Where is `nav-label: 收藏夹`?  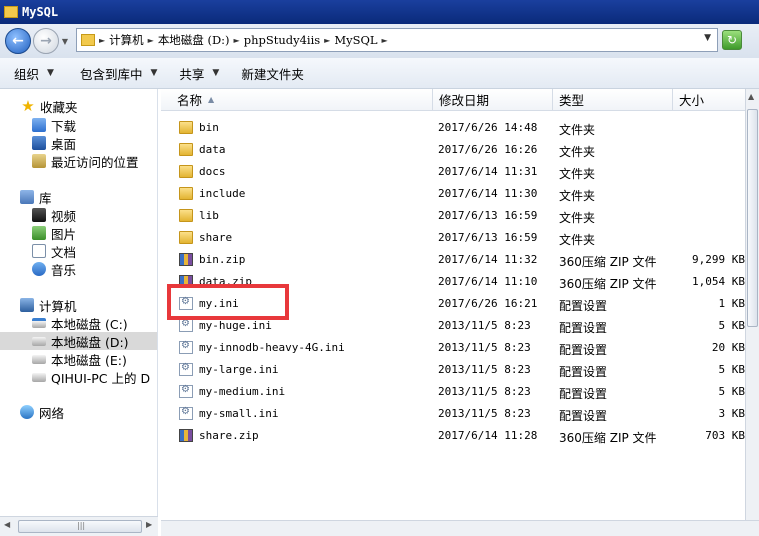 nav-label: 收藏夹 is located at coordinates (59, 107).